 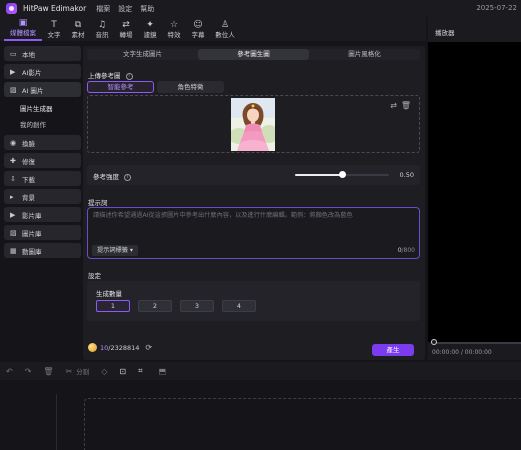 I want to click on sidebar-sub-image-generator: 圖片生成器, so click(x=42, y=108).